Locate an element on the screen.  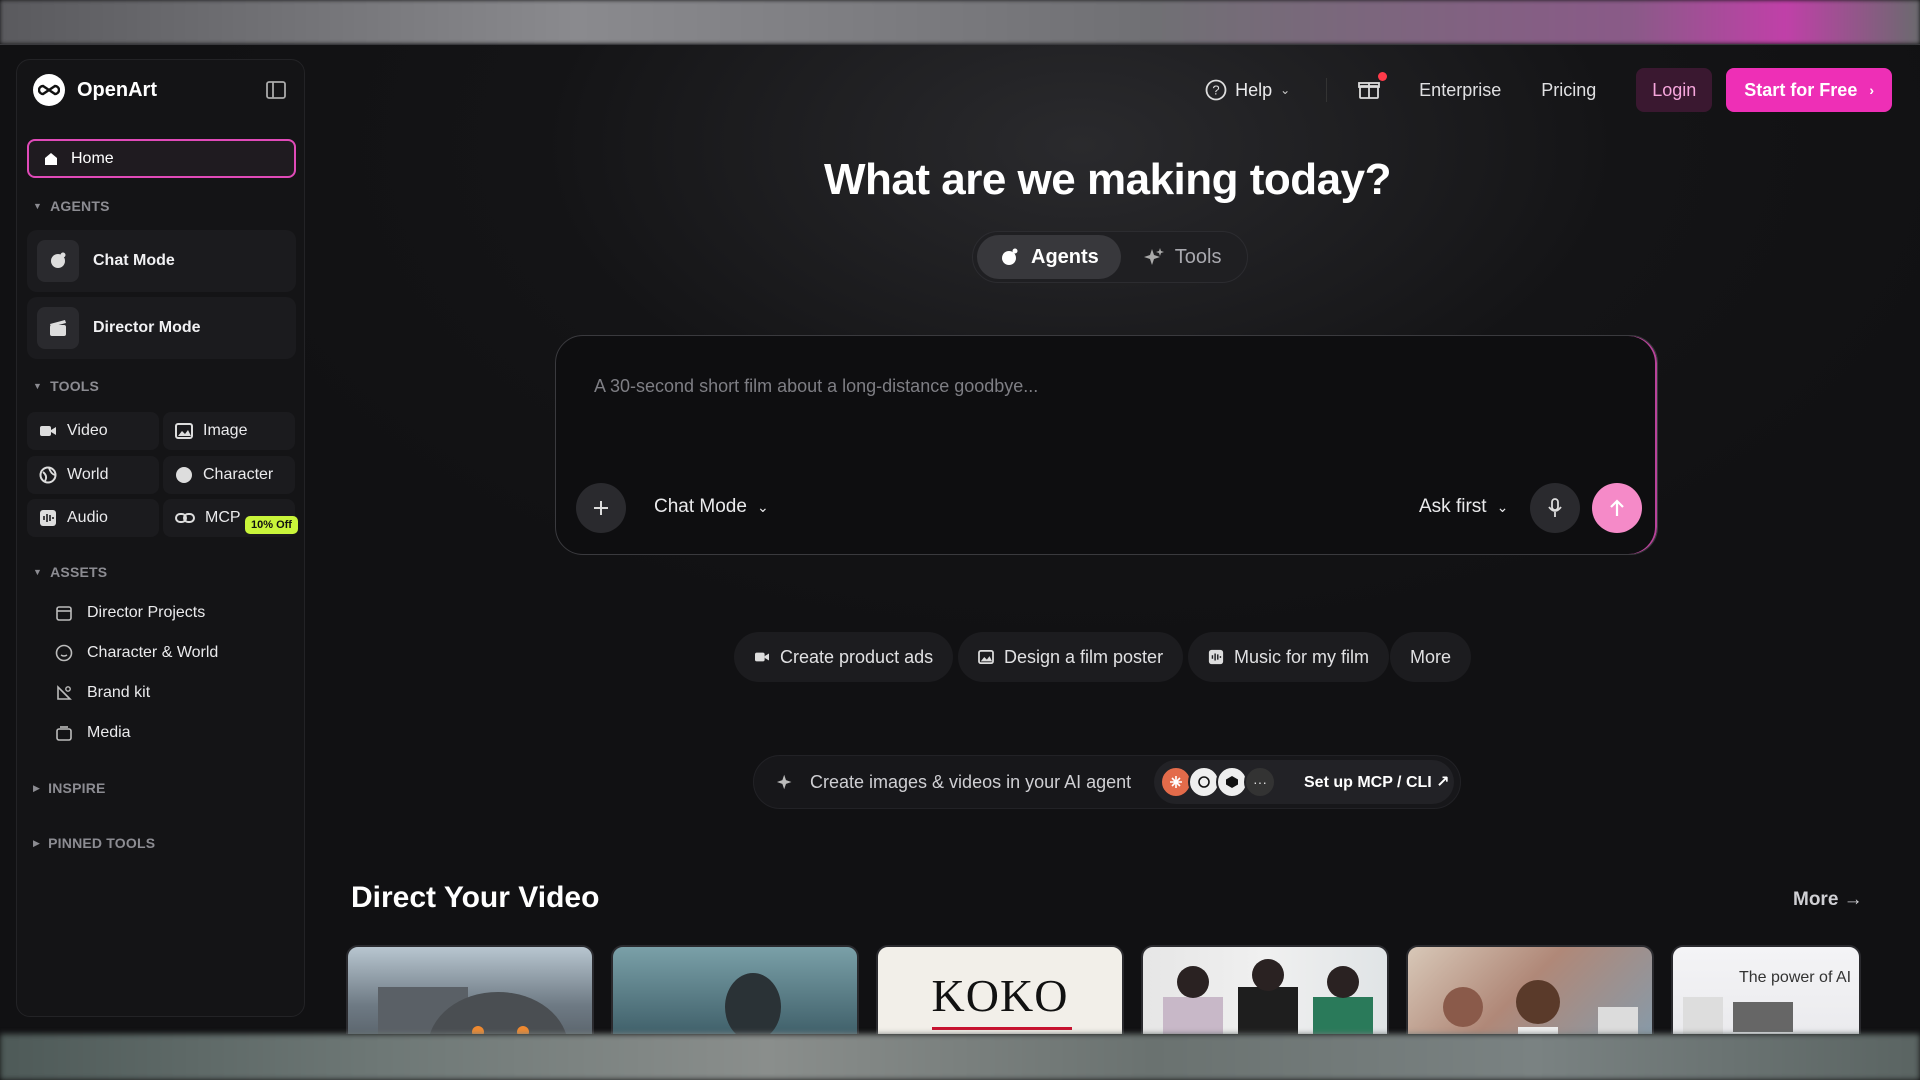
brand-name: OpenArt is located at coordinates (117, 89).